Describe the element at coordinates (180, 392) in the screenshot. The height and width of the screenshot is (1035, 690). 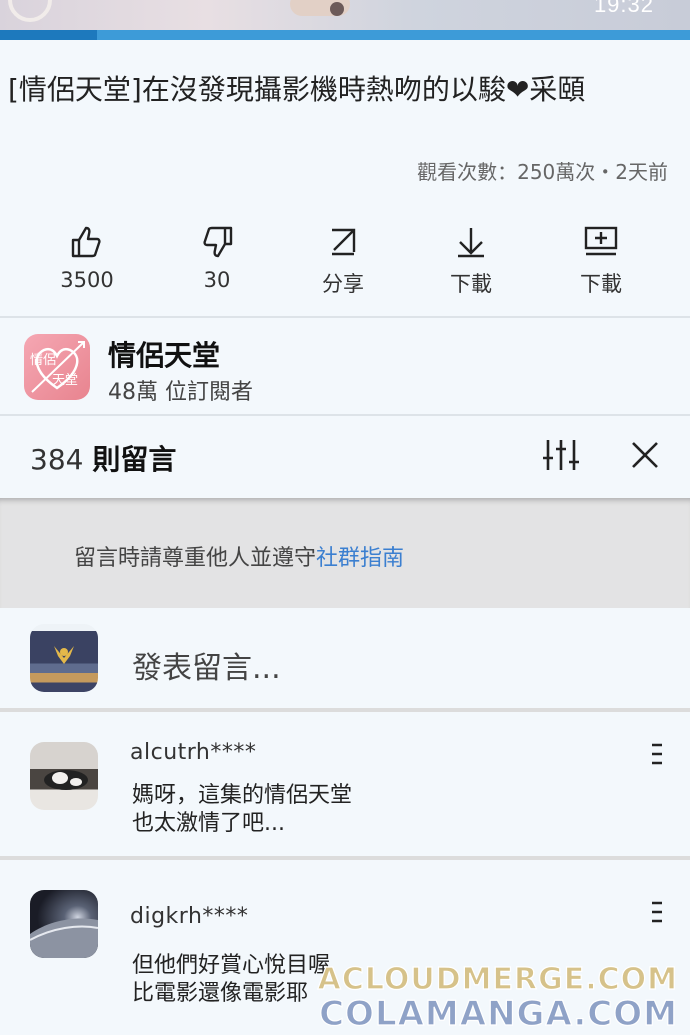
I see `subscriber-count: 48萬 位訂閱者` at that location.